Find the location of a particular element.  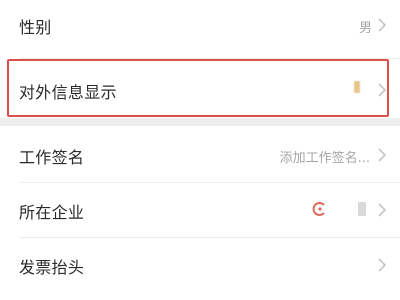

blurred-indicator-icon is located at coordinates (357, 87).